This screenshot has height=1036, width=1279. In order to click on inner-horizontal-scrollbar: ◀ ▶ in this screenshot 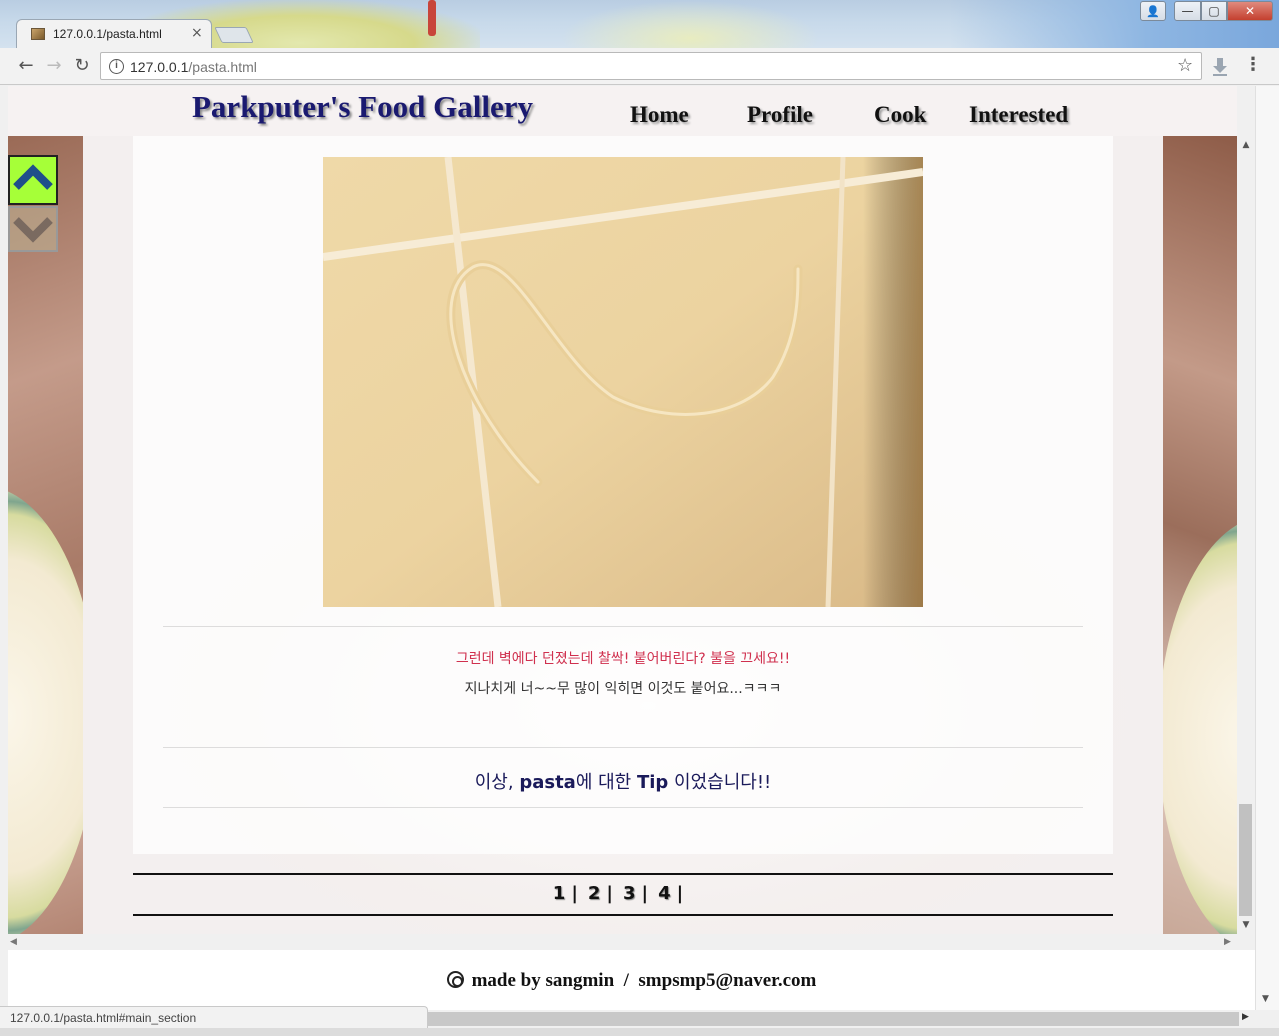, I will do `click(622, 942)`.